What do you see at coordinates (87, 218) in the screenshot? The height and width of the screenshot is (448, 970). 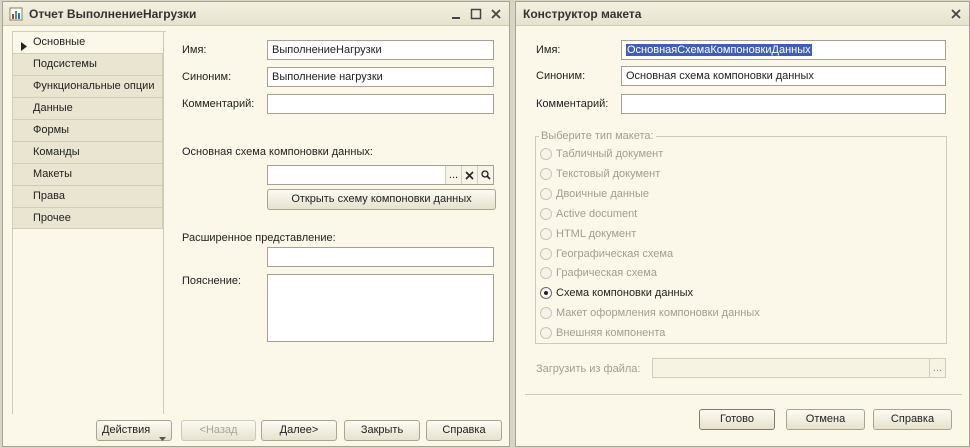 I see `nav-item-other: Прочее` at bounding box center [87, 218].